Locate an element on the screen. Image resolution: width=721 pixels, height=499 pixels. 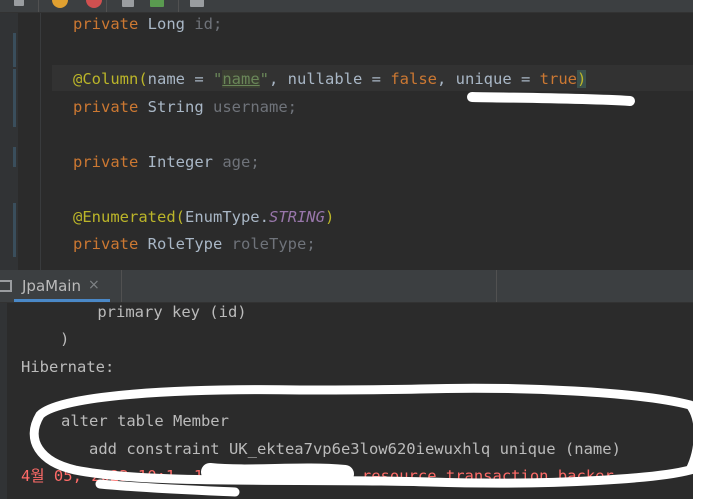
field-name: username; is located at coordinates (255, 107).